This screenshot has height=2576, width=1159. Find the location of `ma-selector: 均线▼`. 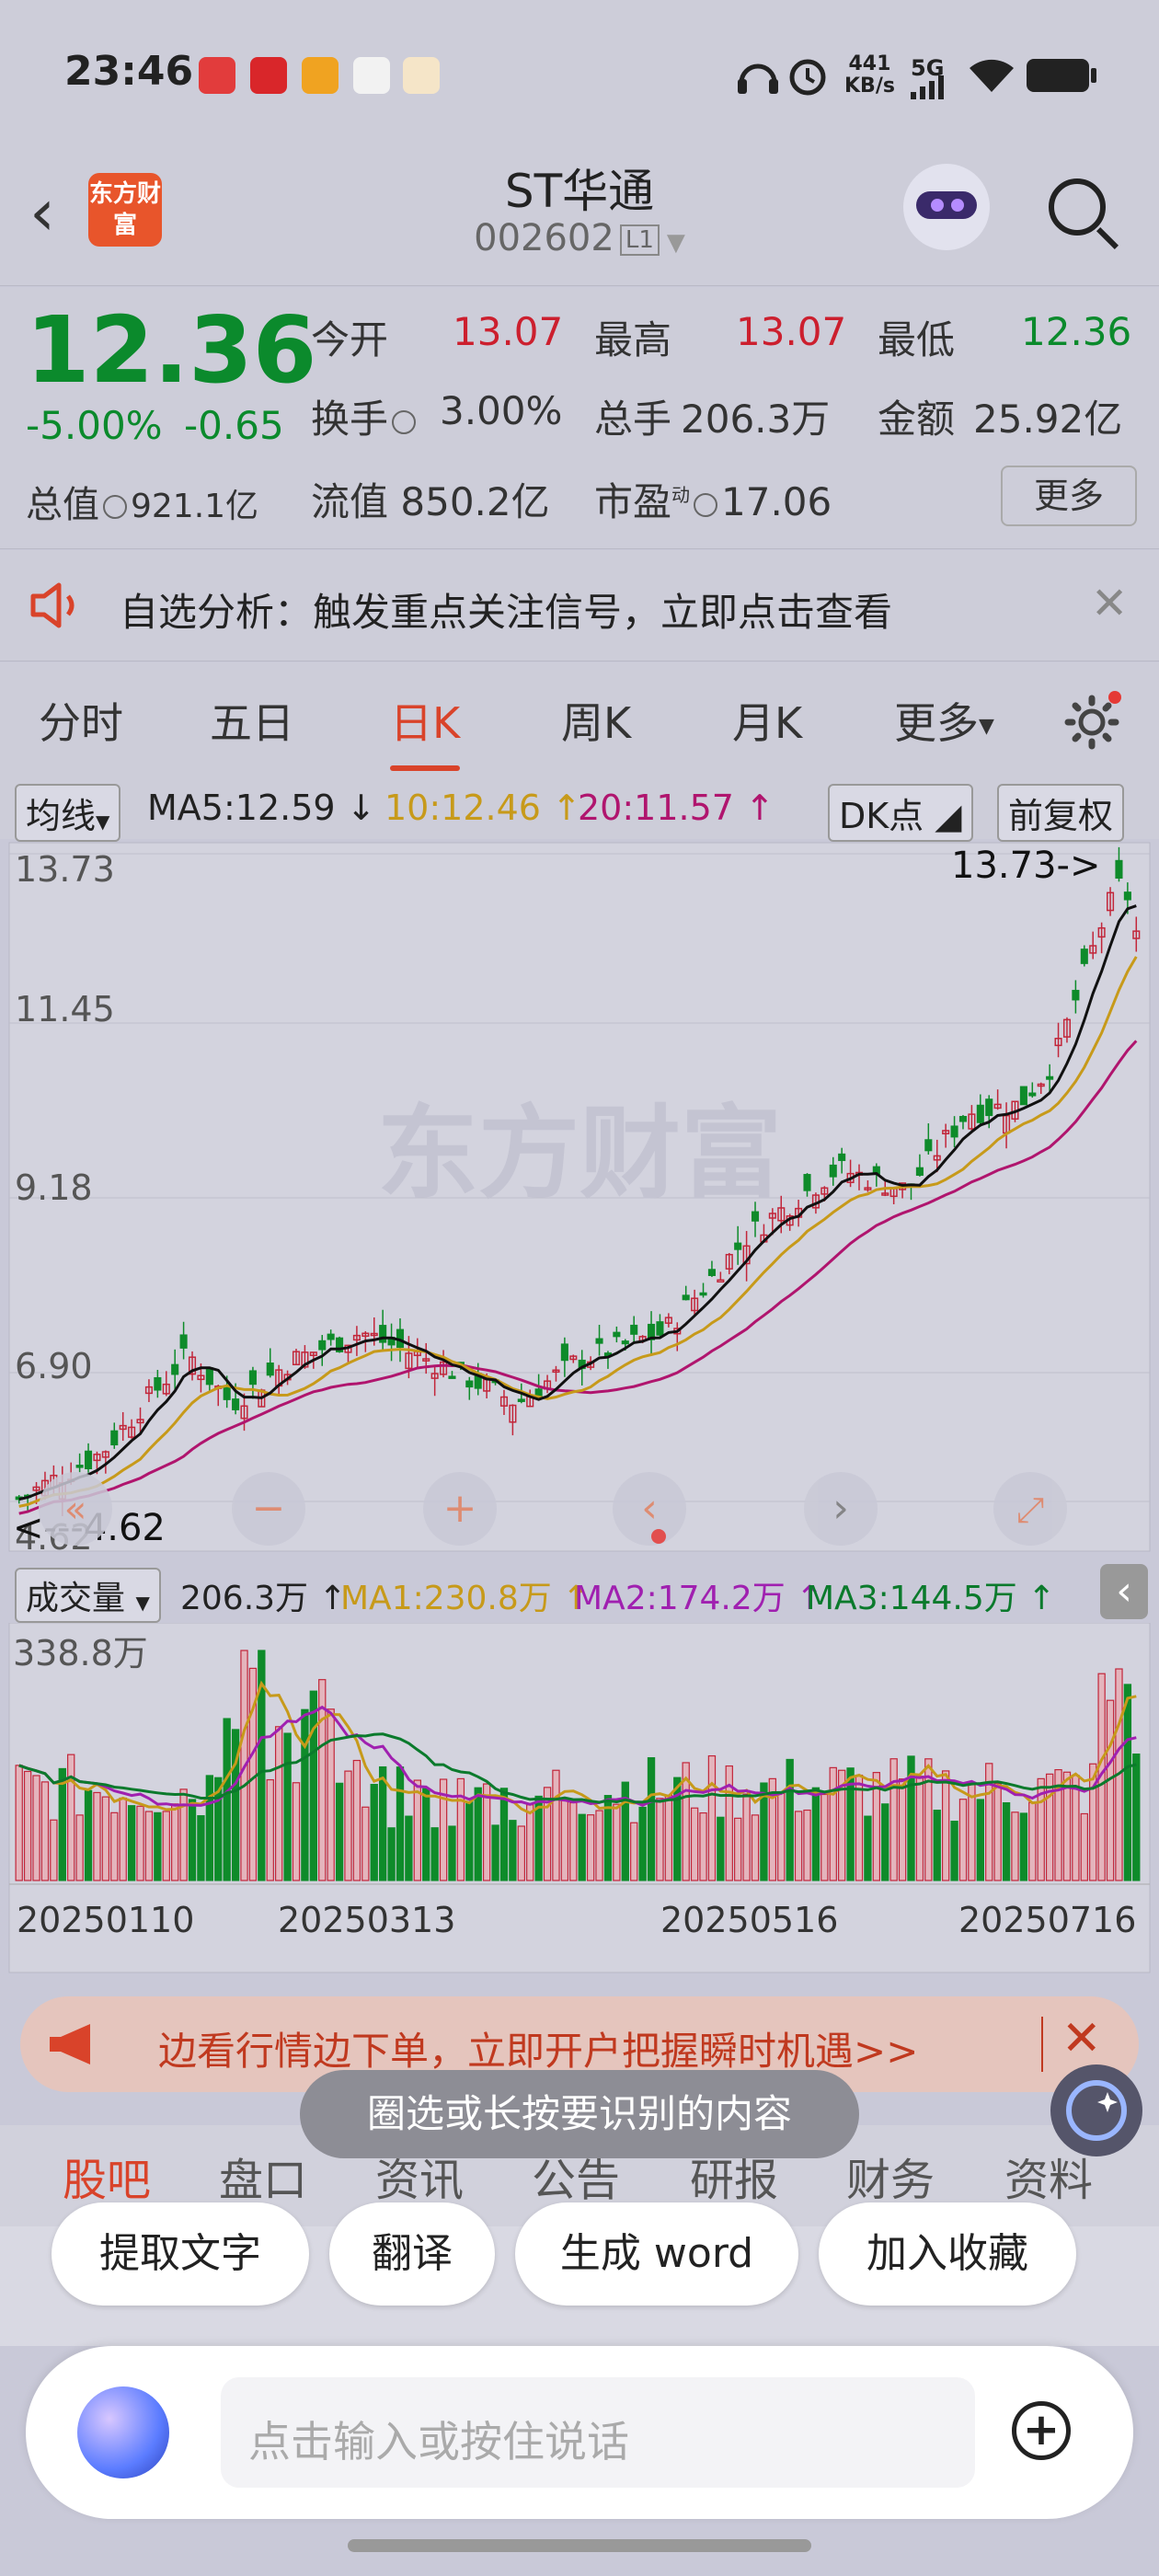

ma-selector: 均线▼ is located at coordinates (68, 813).